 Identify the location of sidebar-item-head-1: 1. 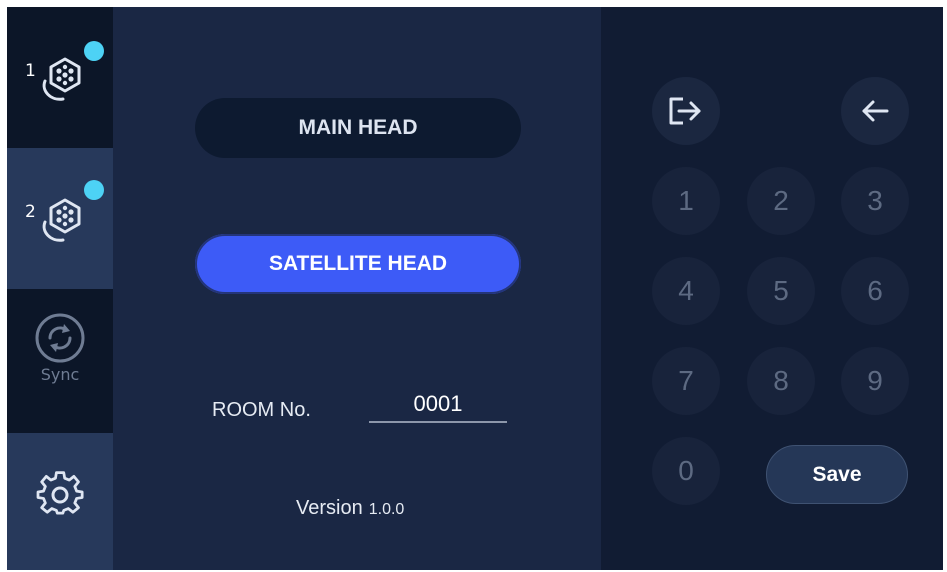
(60, 77).